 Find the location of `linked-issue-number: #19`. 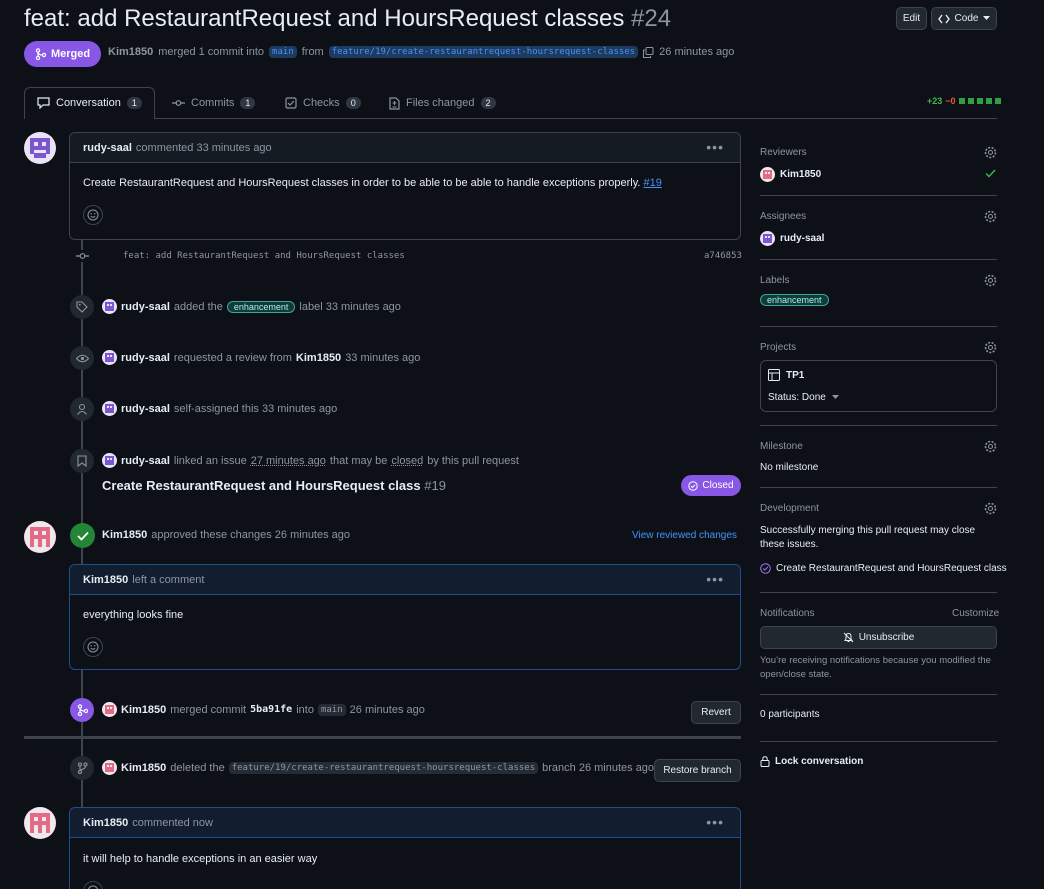

linked-issue-number: #19 is located at coordinates (435, 485).